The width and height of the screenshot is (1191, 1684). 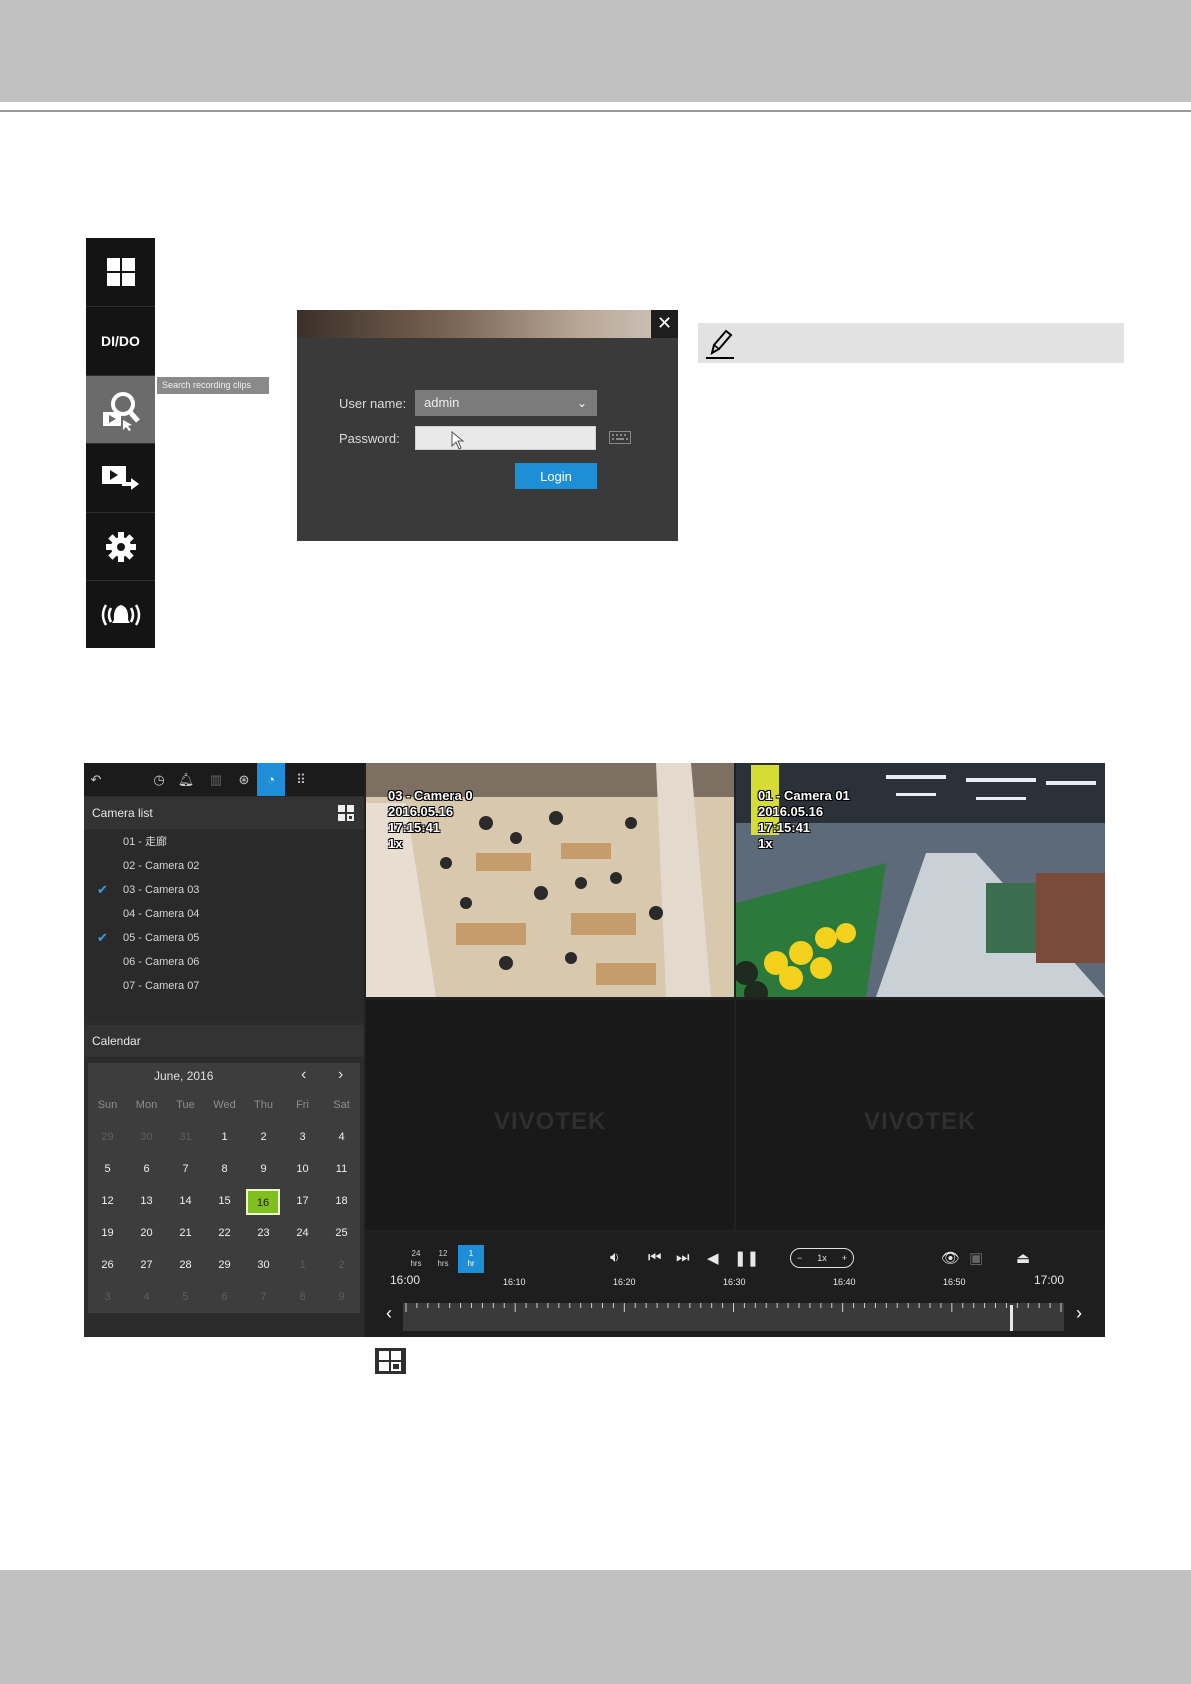 What do you see at coordinates (120, 409) in the screenshot?
I see `search-recording-button` at bounding box center [120, 409].